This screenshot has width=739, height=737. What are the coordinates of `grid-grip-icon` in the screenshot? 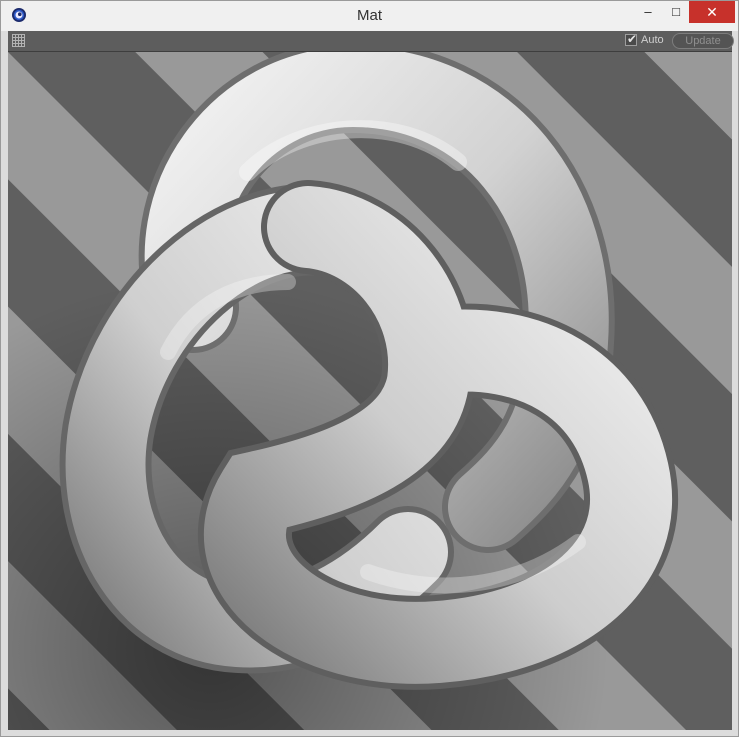 It's located at (18, 40).